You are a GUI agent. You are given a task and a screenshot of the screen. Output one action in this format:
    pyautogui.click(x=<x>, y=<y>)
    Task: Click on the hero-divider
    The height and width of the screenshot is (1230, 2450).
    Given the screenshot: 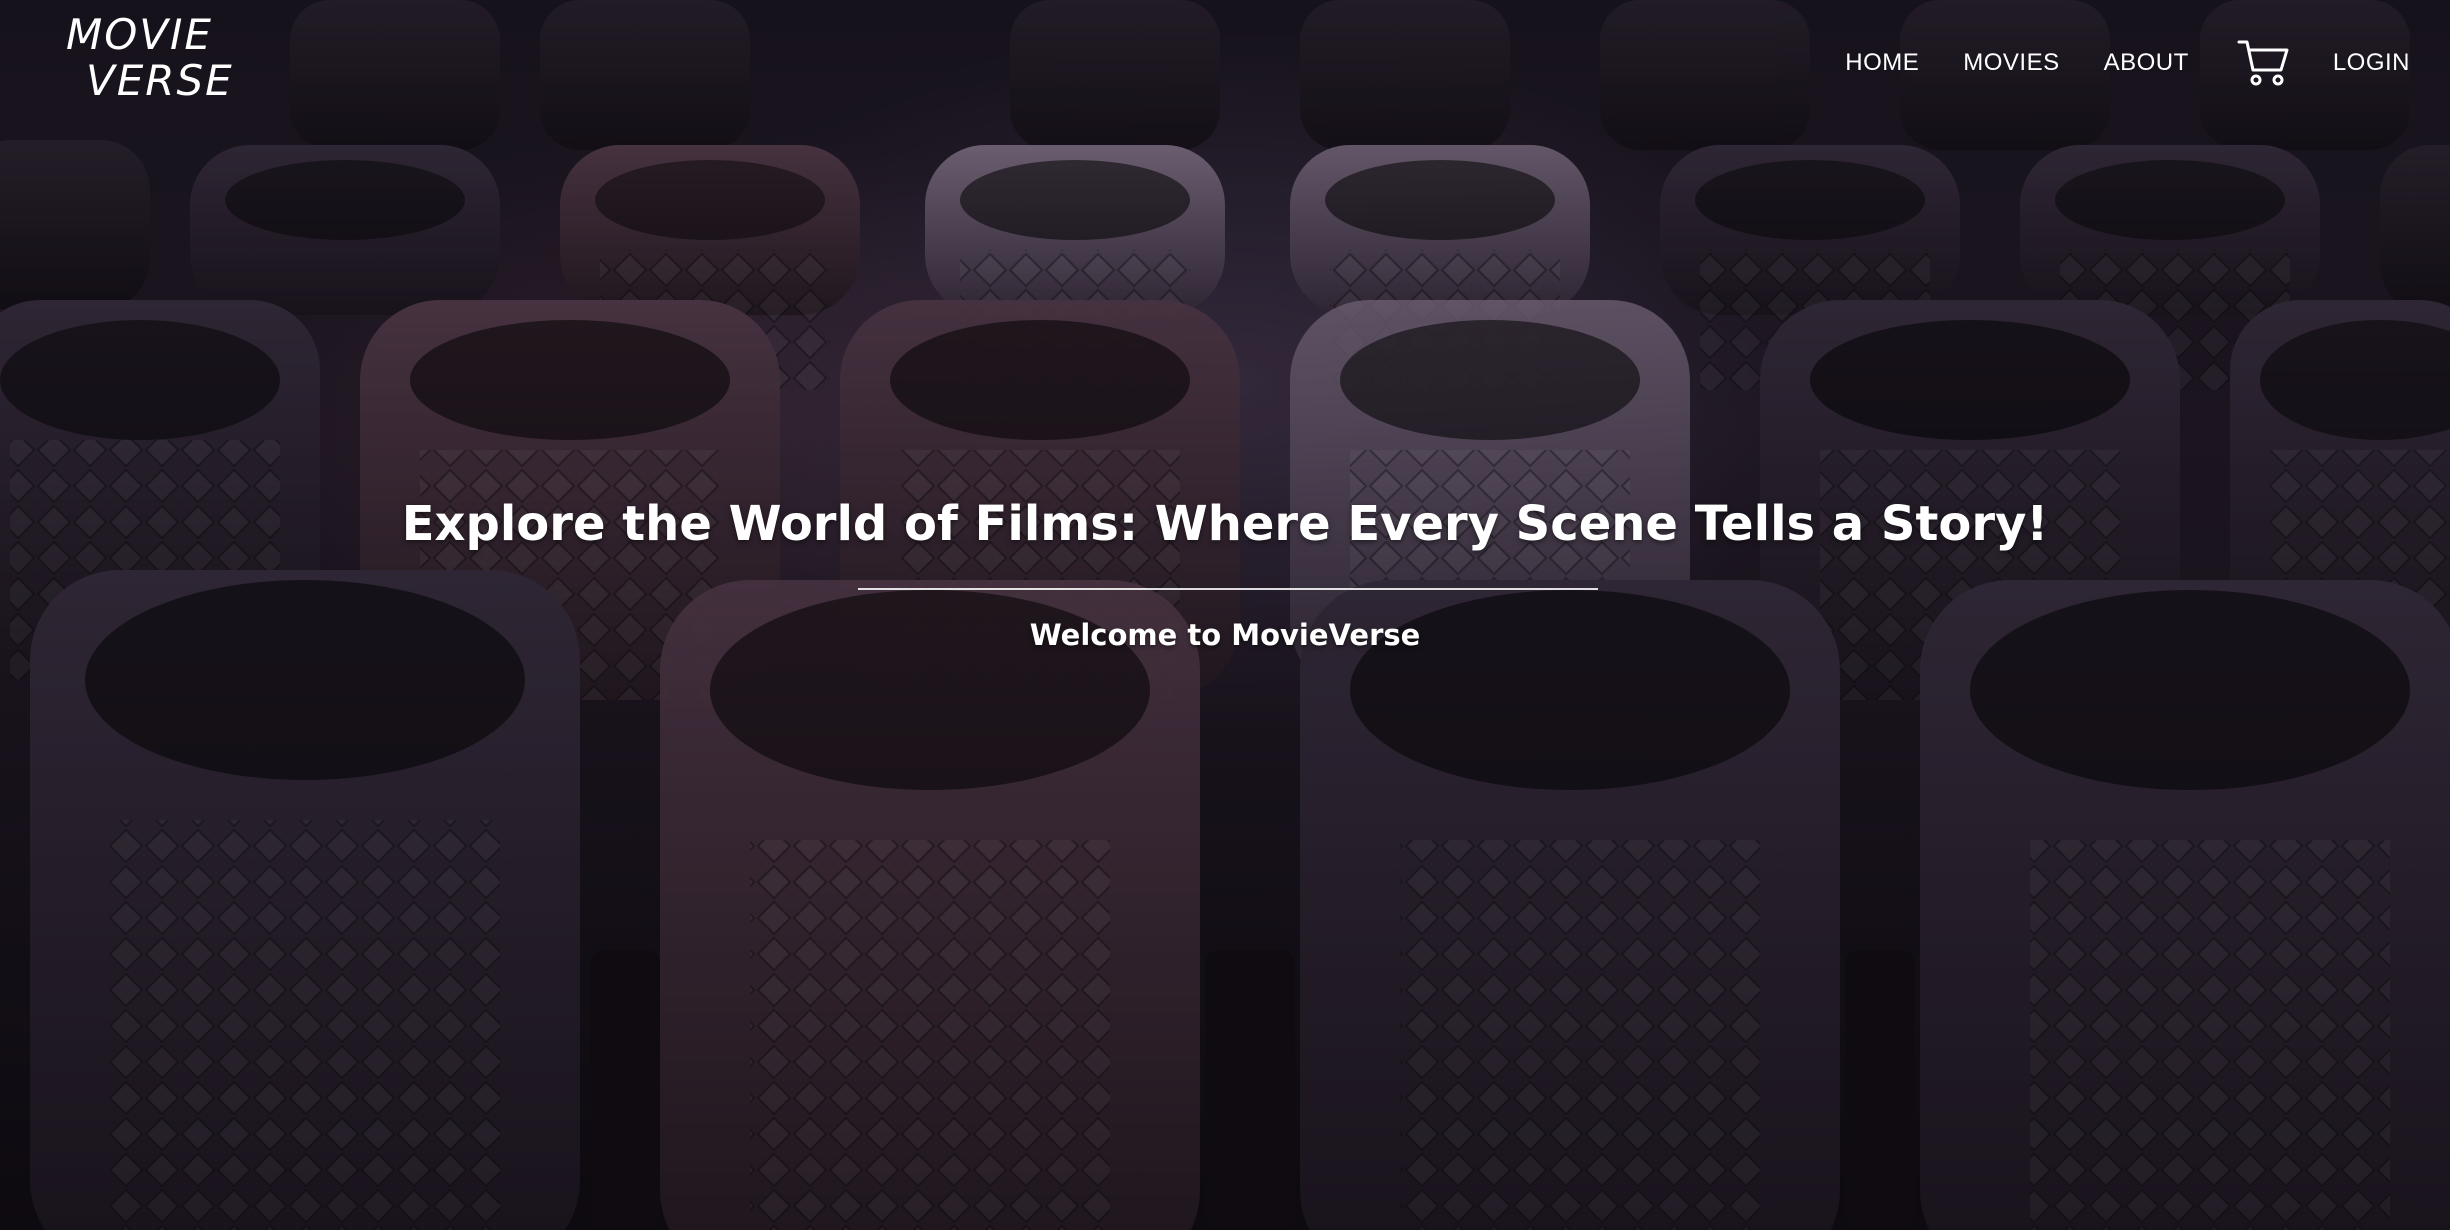 What is the action you would take?
    pyautogui.click(x=1228, y=589)
    